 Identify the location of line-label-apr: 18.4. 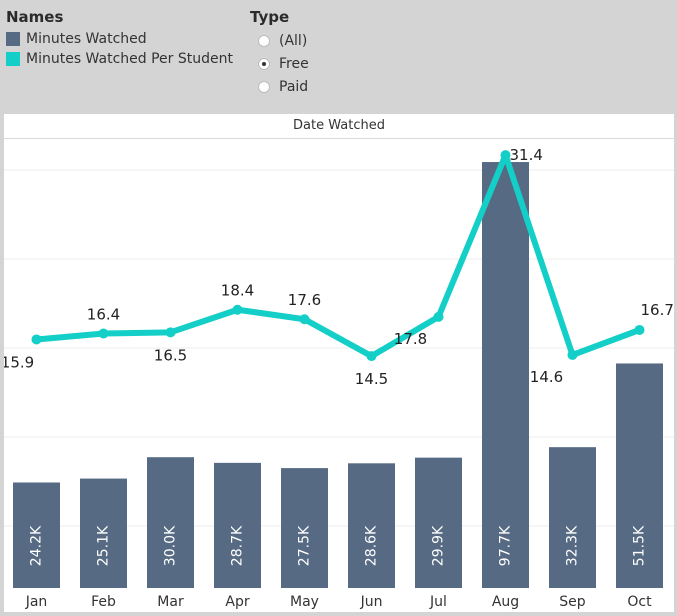
(237, 291).